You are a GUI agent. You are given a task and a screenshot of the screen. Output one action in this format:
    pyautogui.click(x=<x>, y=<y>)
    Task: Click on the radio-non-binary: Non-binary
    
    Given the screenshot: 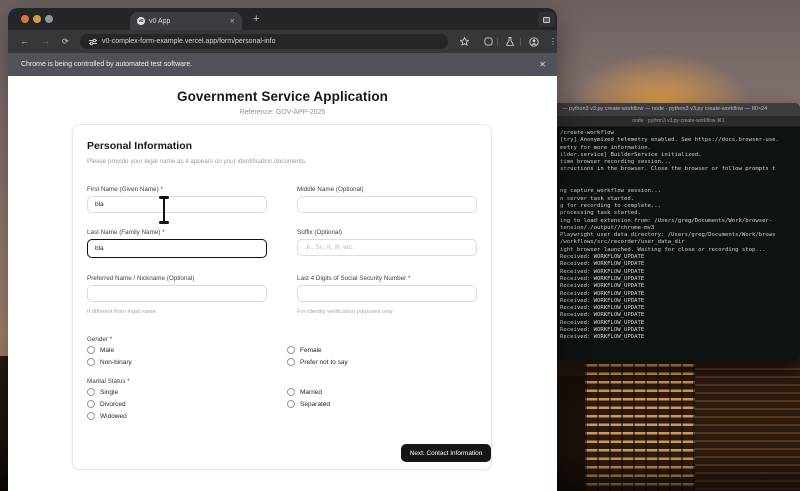 What is the action you would take?
    pyautogui.click(x=109, y=362)
    